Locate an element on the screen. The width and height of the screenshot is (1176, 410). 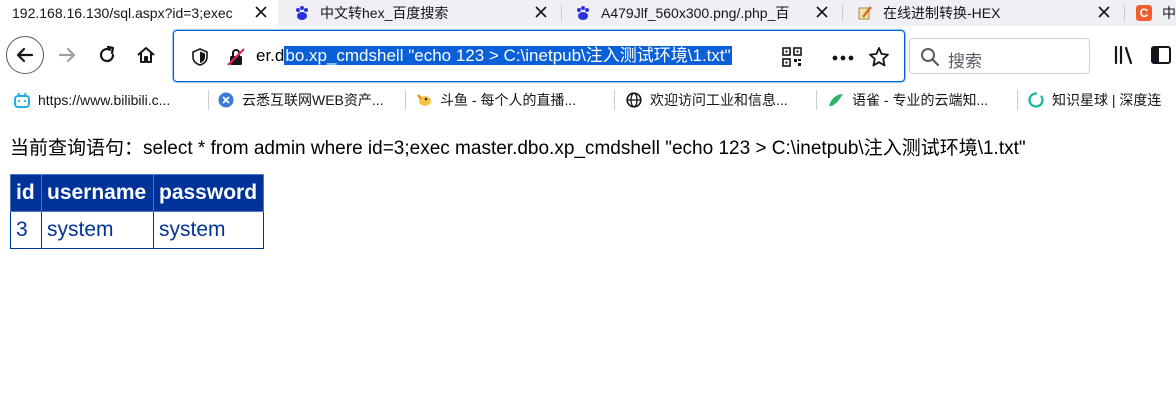
insecure-lock-icon is located at coordinates (236, 57).